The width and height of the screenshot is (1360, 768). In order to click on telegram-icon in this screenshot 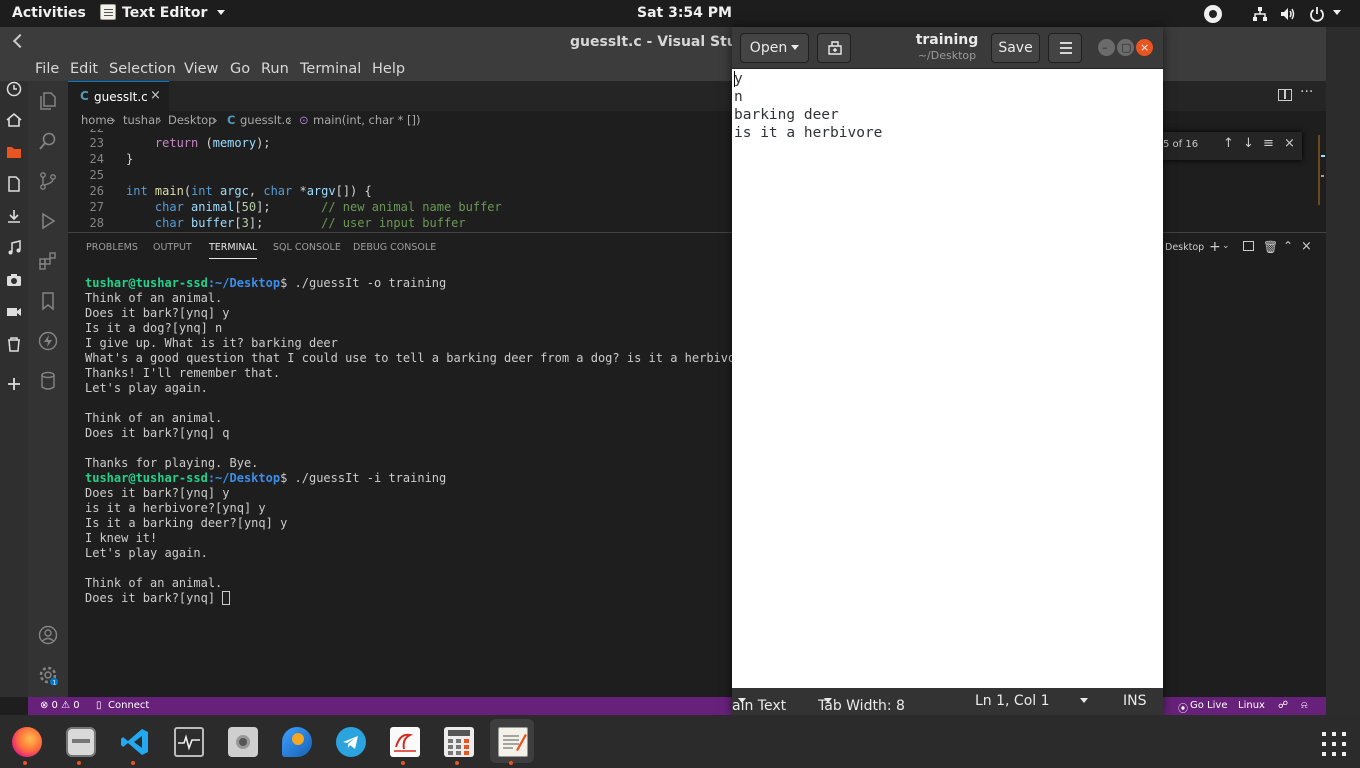, I will do `click(351, 742)`.